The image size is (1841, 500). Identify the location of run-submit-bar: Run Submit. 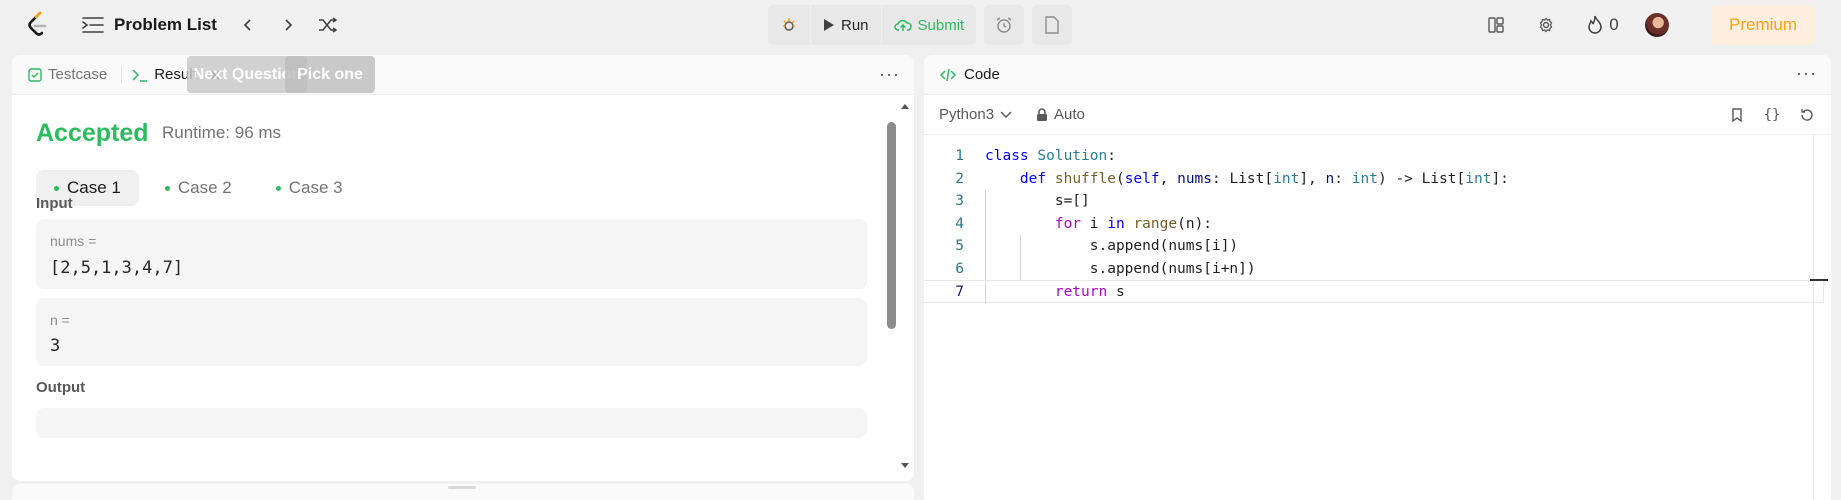
(872, 25).